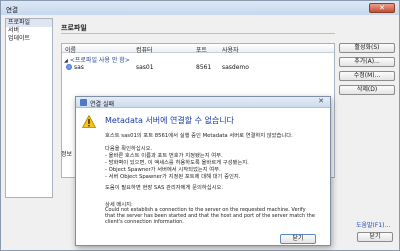 The height and width of the screenshot is (251, 400). Describe the element at coordinates (69, 67) in the screenshot. I see `sas-profile-icon` at that location.